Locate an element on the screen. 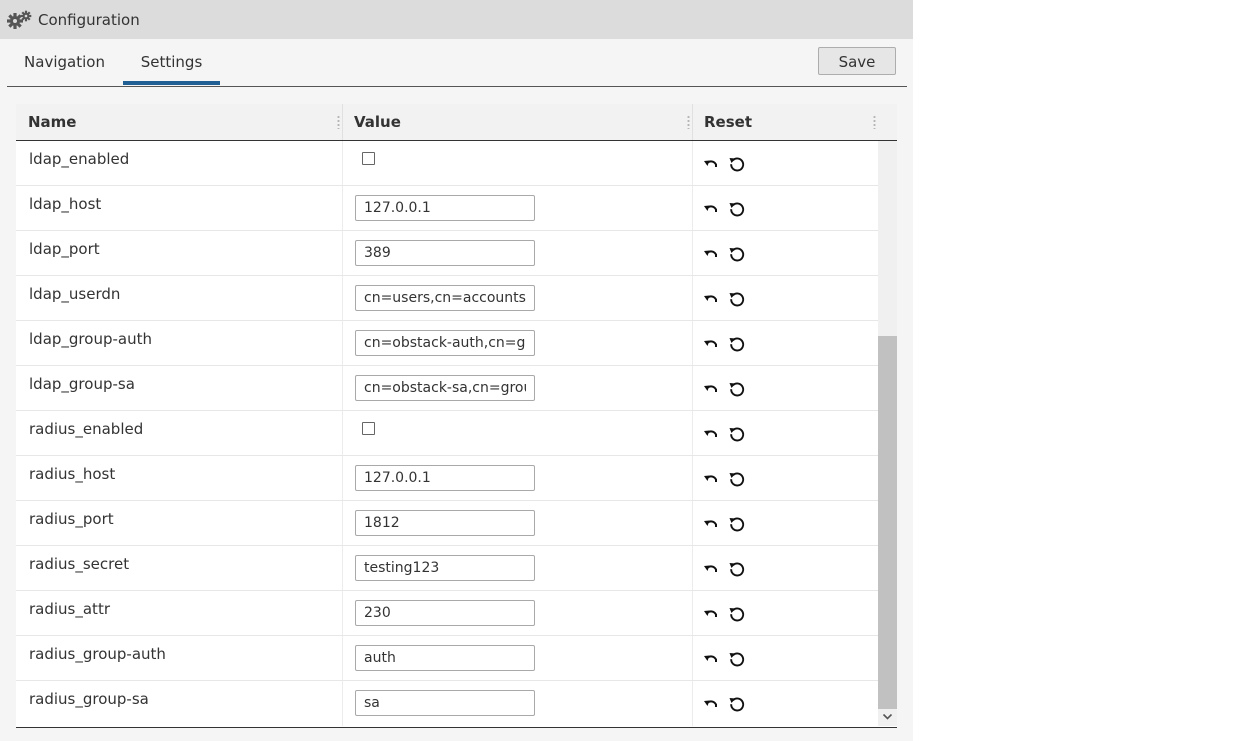  table-row: ldap_port is located at coordinates (447, 253).